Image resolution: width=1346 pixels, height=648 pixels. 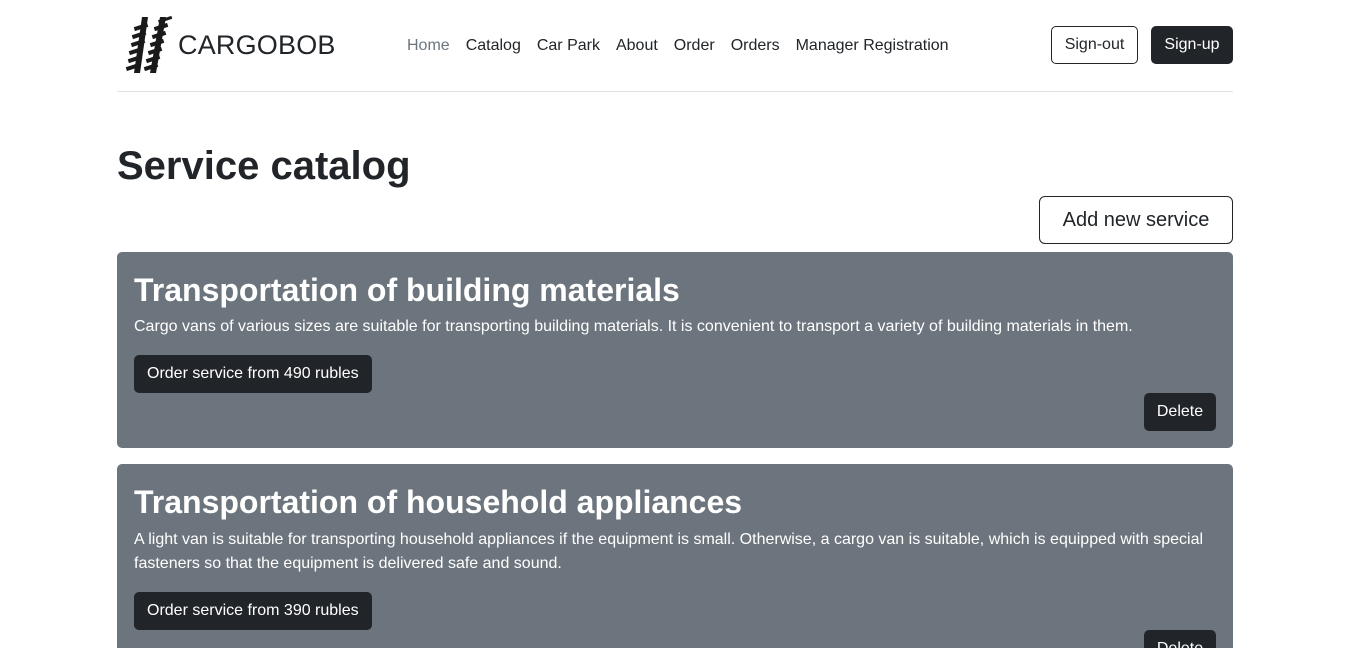 I want to click on sign-up-button: Sign-up, so click(x=1192, y=45).